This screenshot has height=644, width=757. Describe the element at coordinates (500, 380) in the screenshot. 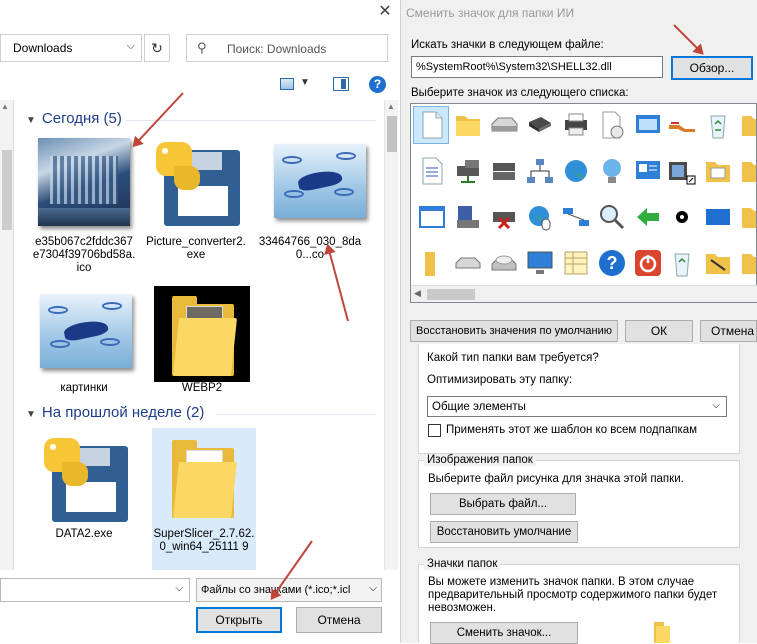

I see `optimize-label: Оптимизировать эту папку:` at that location.